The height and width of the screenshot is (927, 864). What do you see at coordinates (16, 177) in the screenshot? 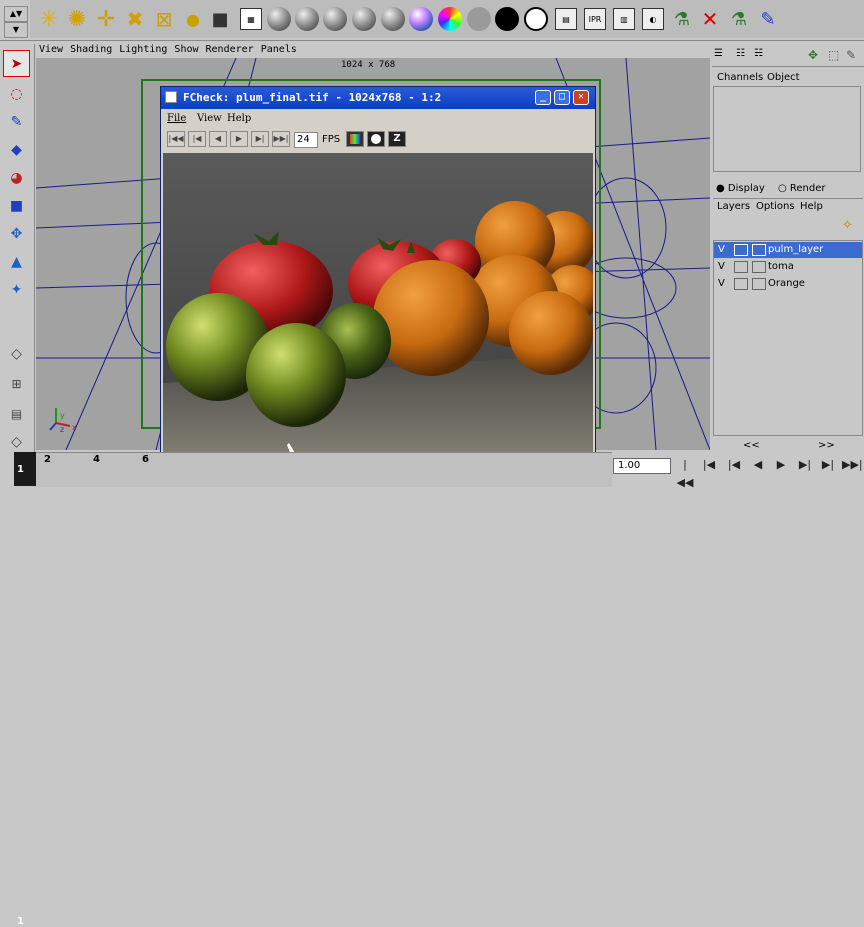
I see `rotate-tool-icon: ◕` at bounding box center [16, 177].